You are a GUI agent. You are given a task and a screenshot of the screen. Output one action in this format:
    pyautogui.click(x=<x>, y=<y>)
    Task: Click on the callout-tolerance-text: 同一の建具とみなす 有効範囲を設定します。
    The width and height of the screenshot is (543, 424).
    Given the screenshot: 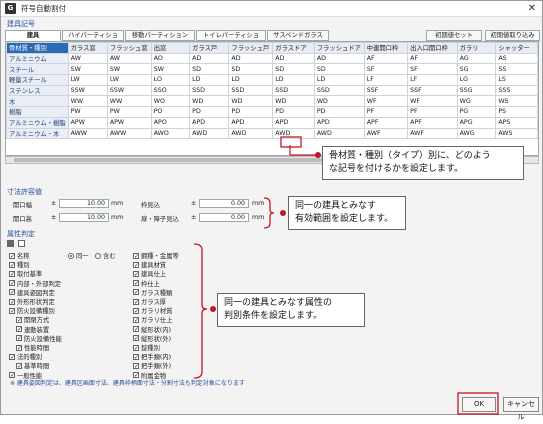 What is the action you would take?
    pyautogui.click(x=344, y=212)
    